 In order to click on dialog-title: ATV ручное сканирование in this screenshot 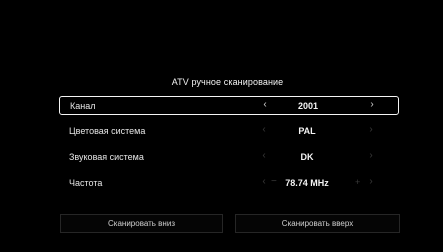, I will do `click(227, 82)`.